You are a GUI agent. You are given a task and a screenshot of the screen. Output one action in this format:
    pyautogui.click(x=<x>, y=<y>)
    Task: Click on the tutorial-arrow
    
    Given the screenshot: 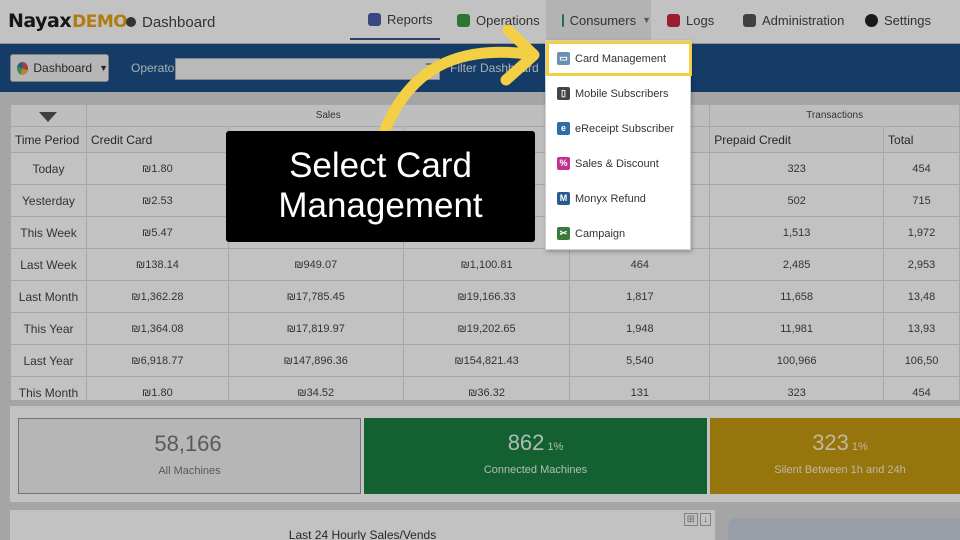 What is the action you would take?
    pyautogui.click(x=459, y=80)
    